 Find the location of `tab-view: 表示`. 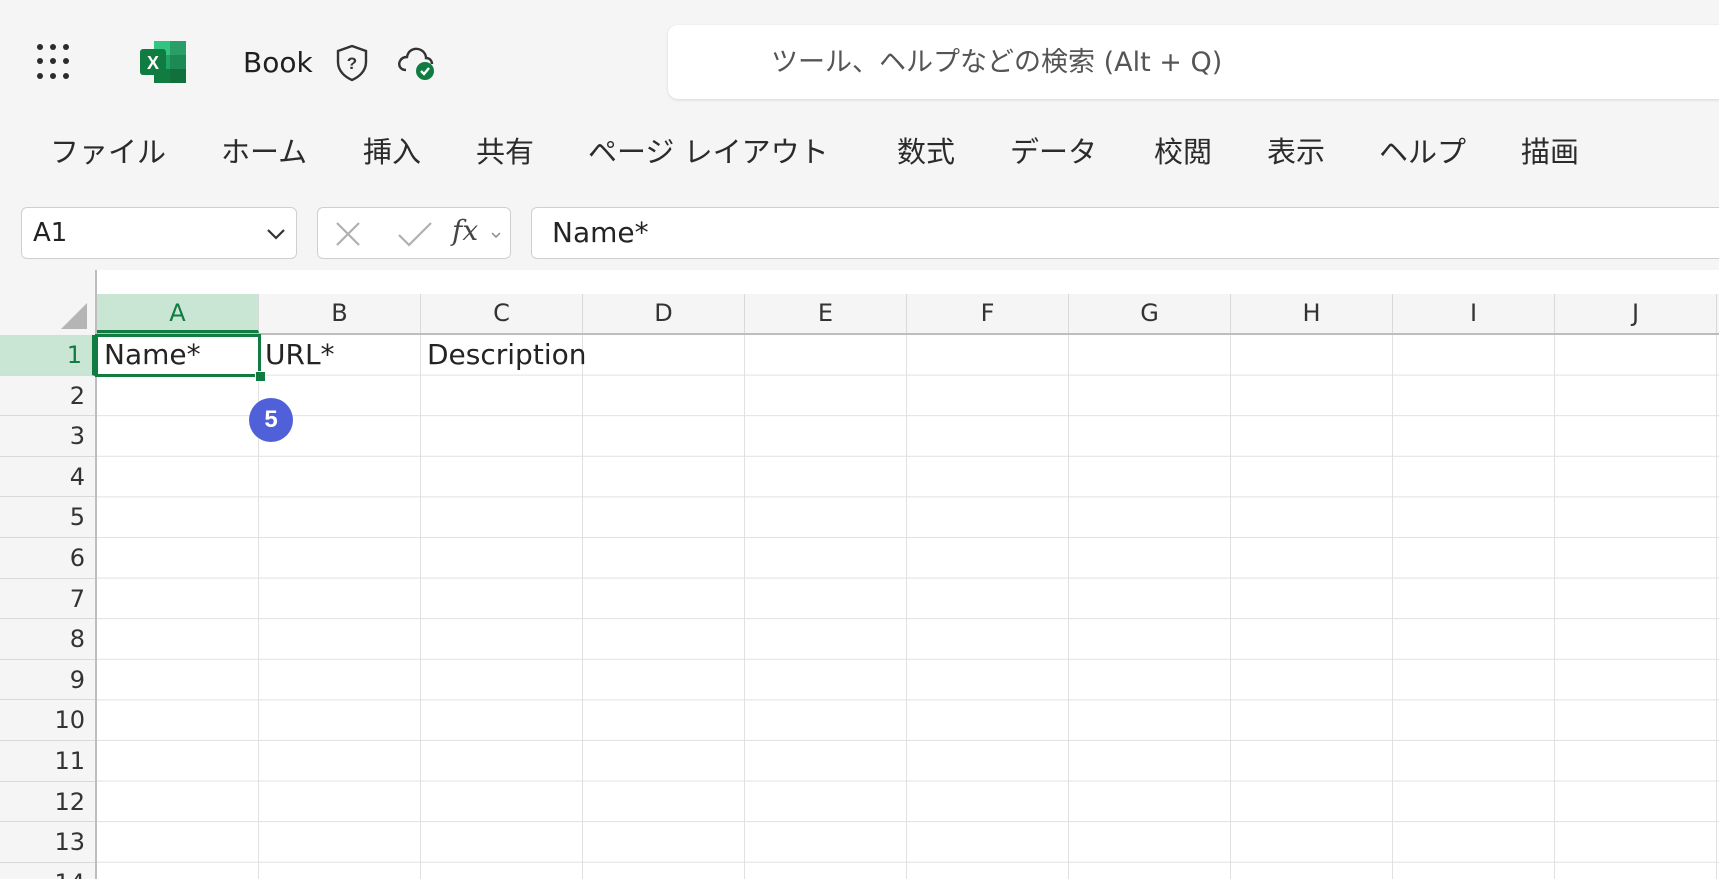

tab-view: 表示 is located at coordinates (1296, 152).